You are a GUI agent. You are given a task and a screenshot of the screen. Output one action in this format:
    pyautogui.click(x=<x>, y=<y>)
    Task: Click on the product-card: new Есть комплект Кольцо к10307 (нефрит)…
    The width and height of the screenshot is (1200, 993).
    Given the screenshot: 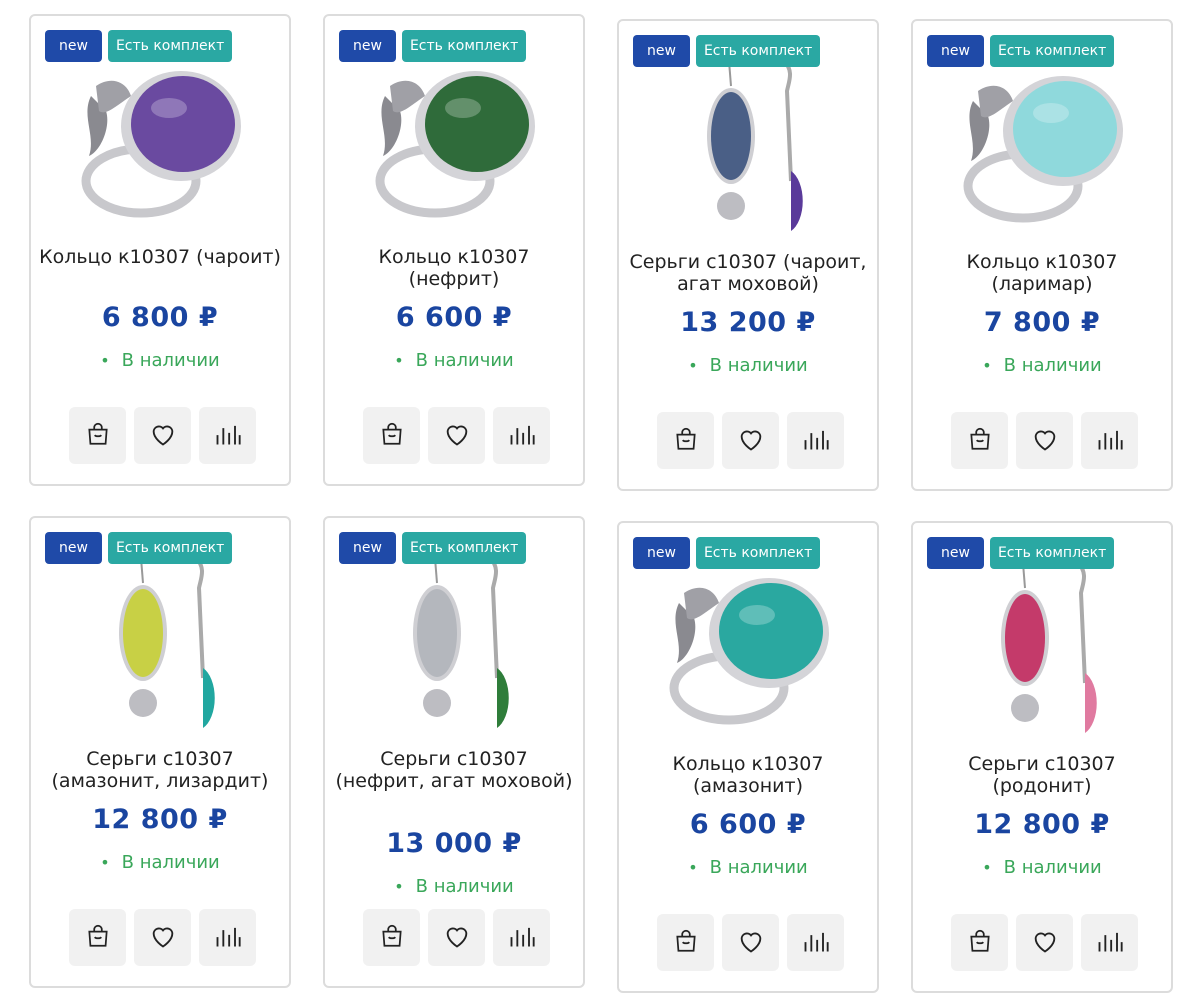 What is the action you would take?
    pyautogui.click(x=454, y=250)
    